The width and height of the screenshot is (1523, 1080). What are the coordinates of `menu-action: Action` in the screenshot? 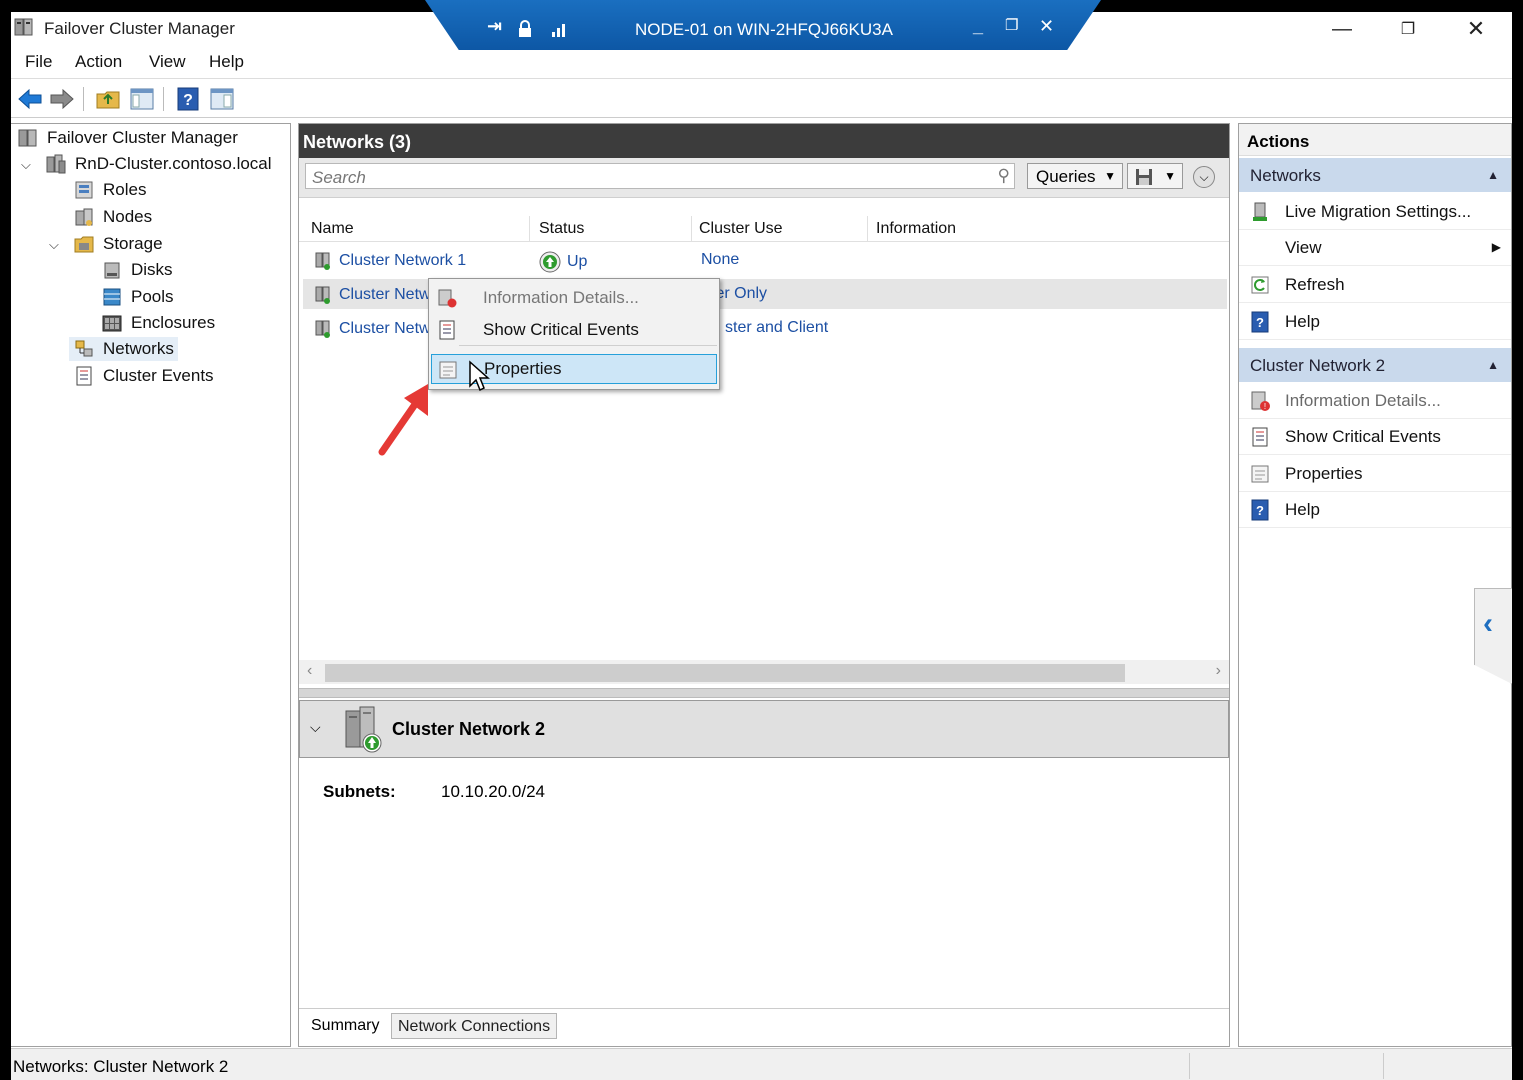 It's located at (98, 62).